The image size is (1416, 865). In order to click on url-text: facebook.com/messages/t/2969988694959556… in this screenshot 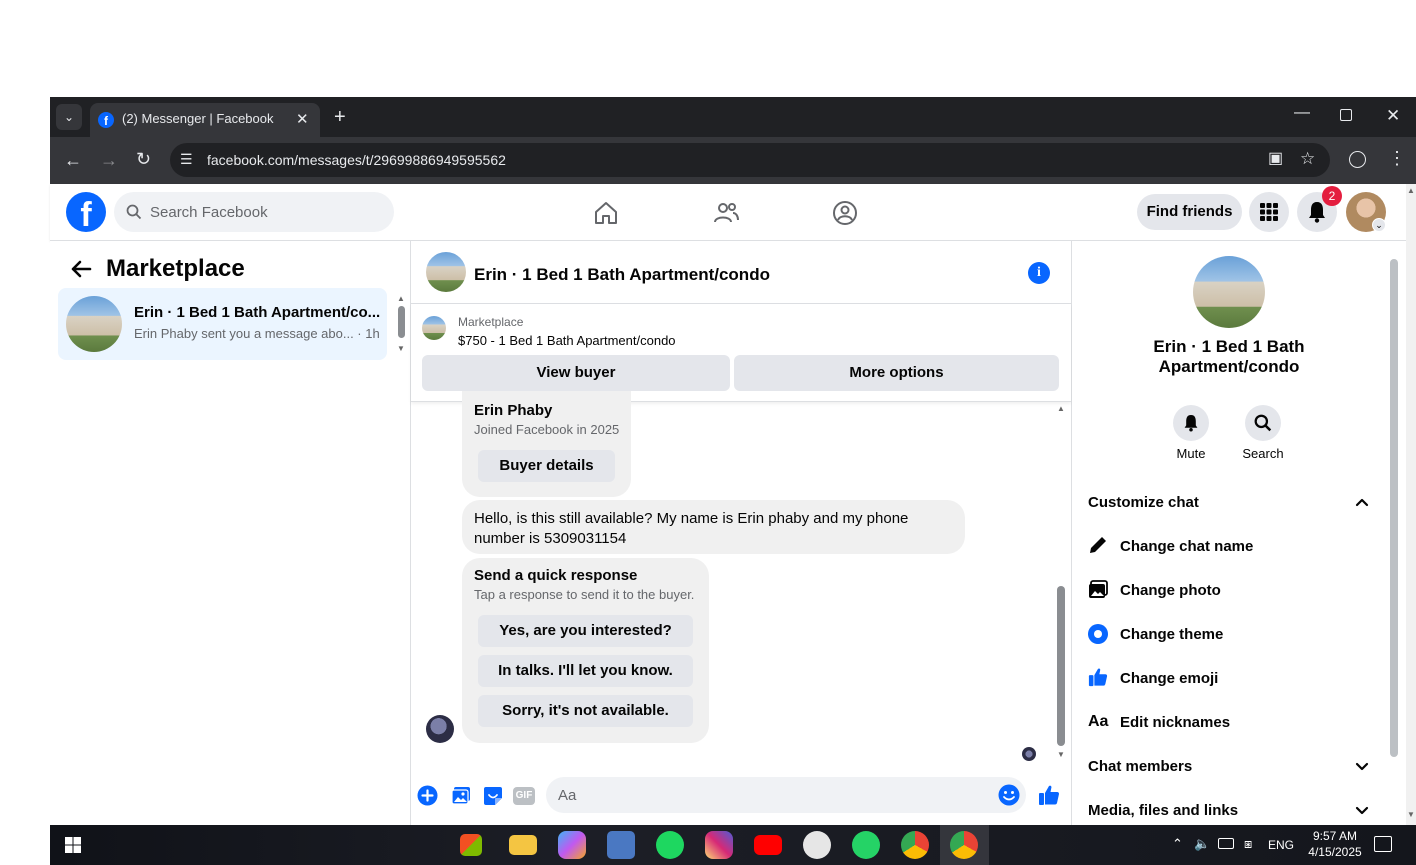, I will do `click(356, 160)`.